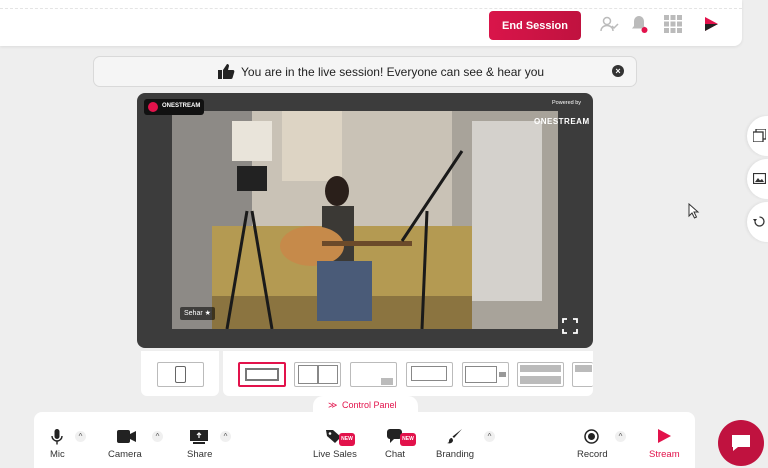  Describe the element at coordinates (335, 454) in the screenshot. I see `live-sales-label: Live Sales` at that location.